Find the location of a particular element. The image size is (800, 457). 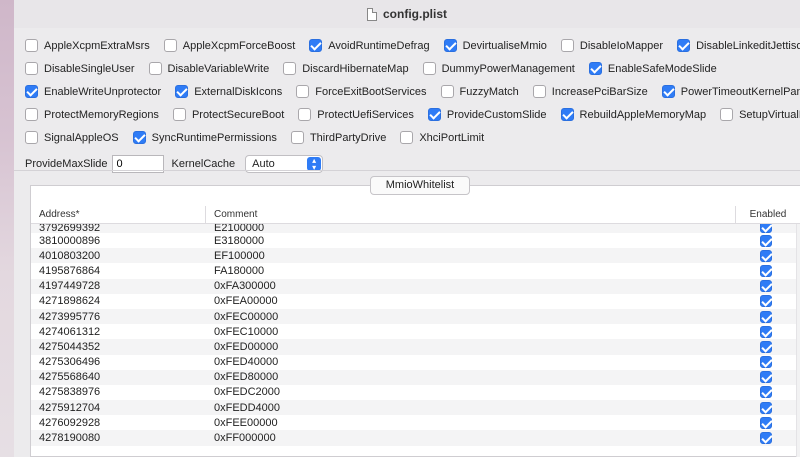

address-cell: 3810000896 is located at coordinates (118, 241).